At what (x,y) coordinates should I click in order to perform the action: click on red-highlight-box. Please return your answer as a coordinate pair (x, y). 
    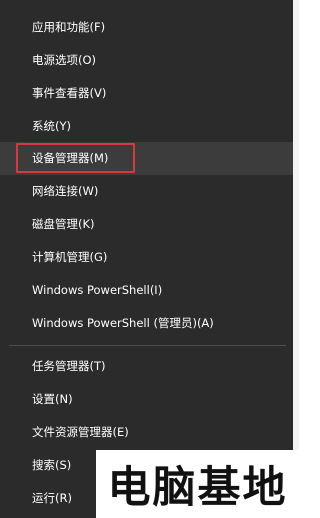
    Looking at the image, I should click on (75, 158).